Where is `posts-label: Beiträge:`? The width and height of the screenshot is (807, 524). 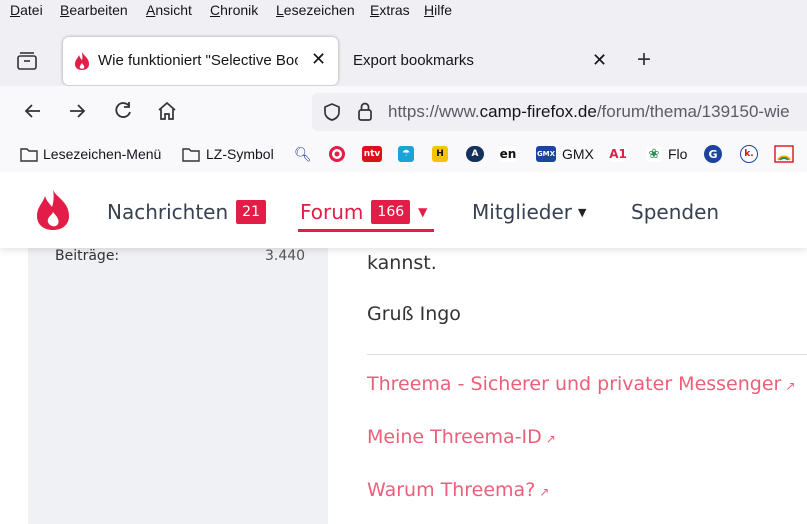
posts-label: Beiträge: is located at coordinates (87, 256).